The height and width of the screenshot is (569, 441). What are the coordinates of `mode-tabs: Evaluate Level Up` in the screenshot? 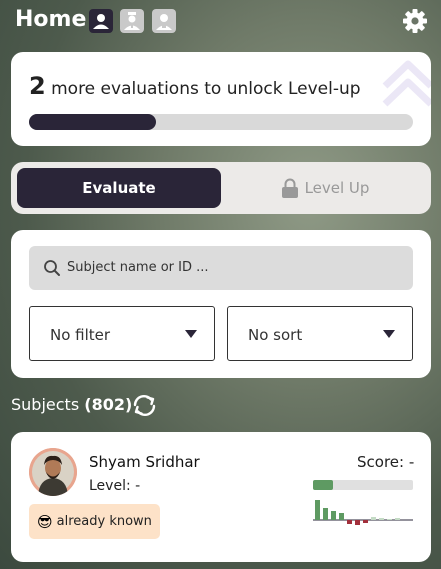 It's located at (221, 188).